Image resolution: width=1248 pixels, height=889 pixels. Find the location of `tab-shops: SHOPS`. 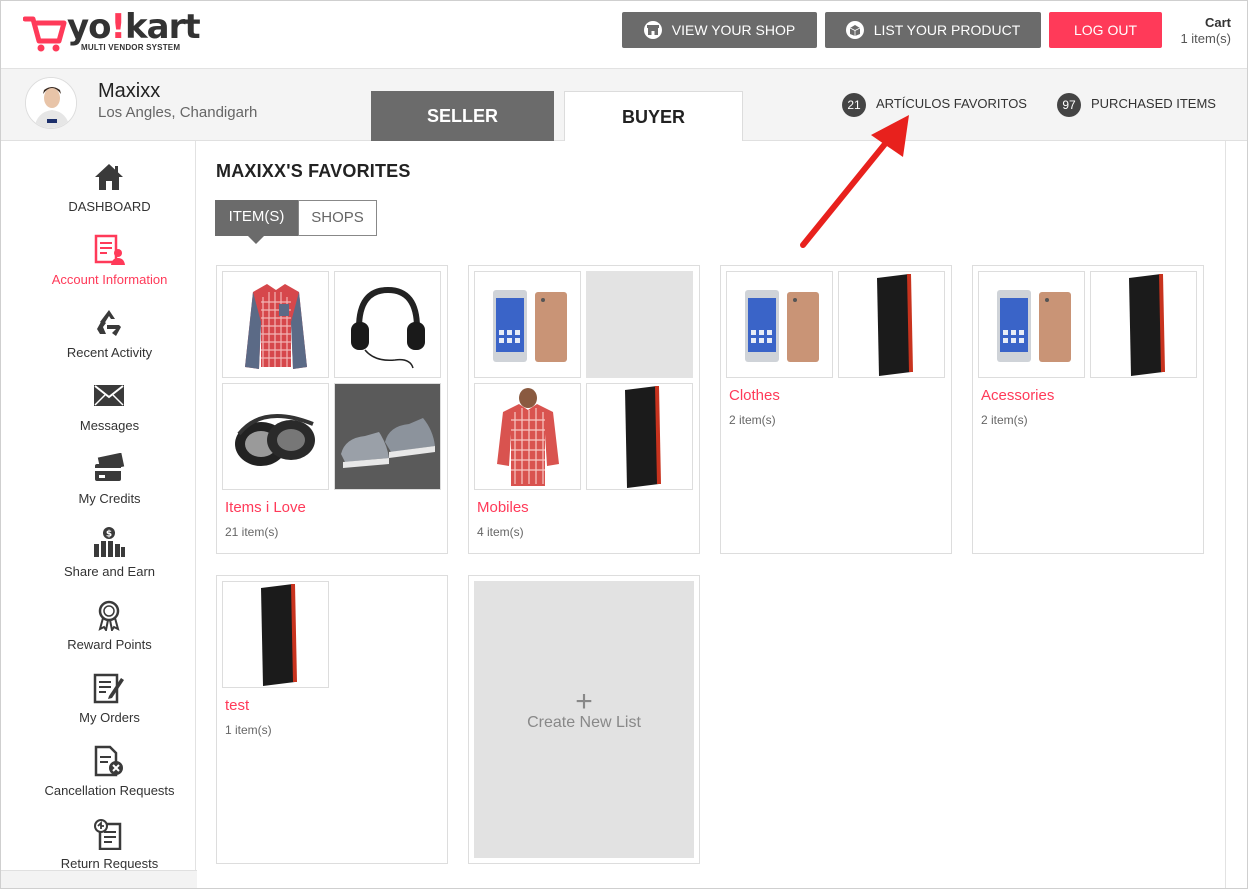

tab-shops: SHOPS is located at coordinates (337, 218).